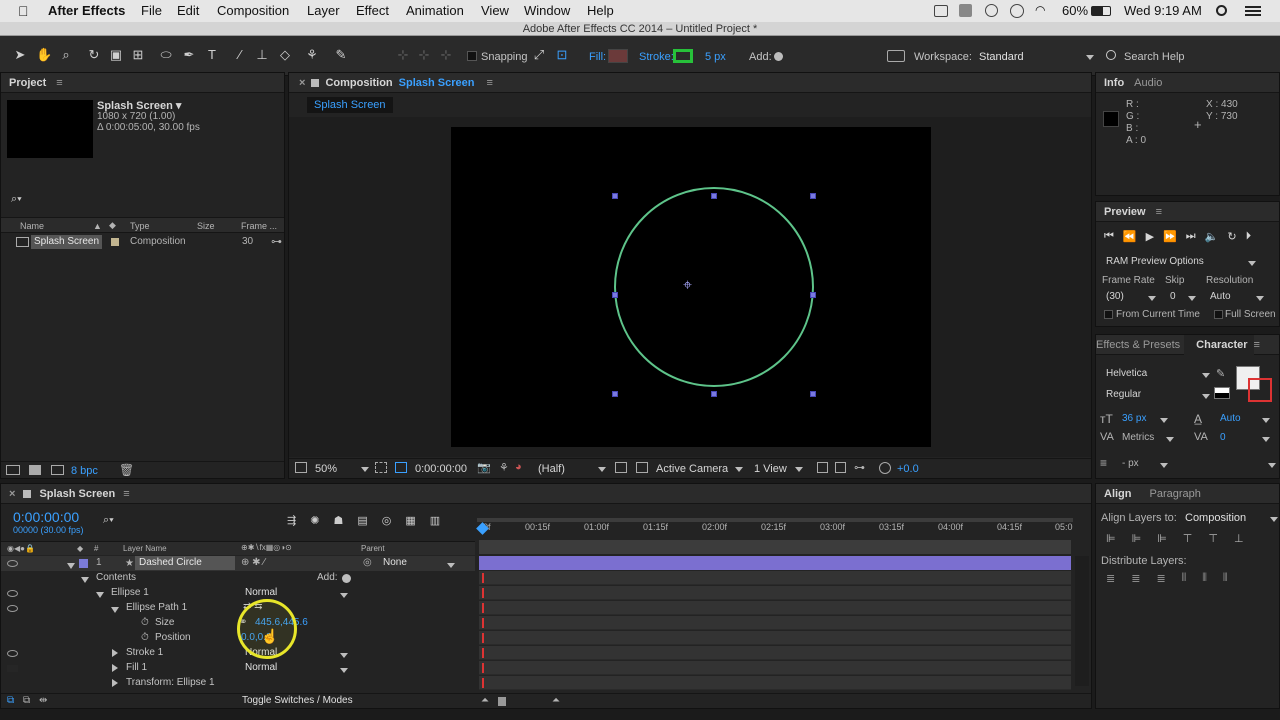 The image size is (1280, 720). What do you see at coordinates (362, 520) in the screenshot?
I see `frame-blending-icon: ▤` at bounding box center [362, 520].